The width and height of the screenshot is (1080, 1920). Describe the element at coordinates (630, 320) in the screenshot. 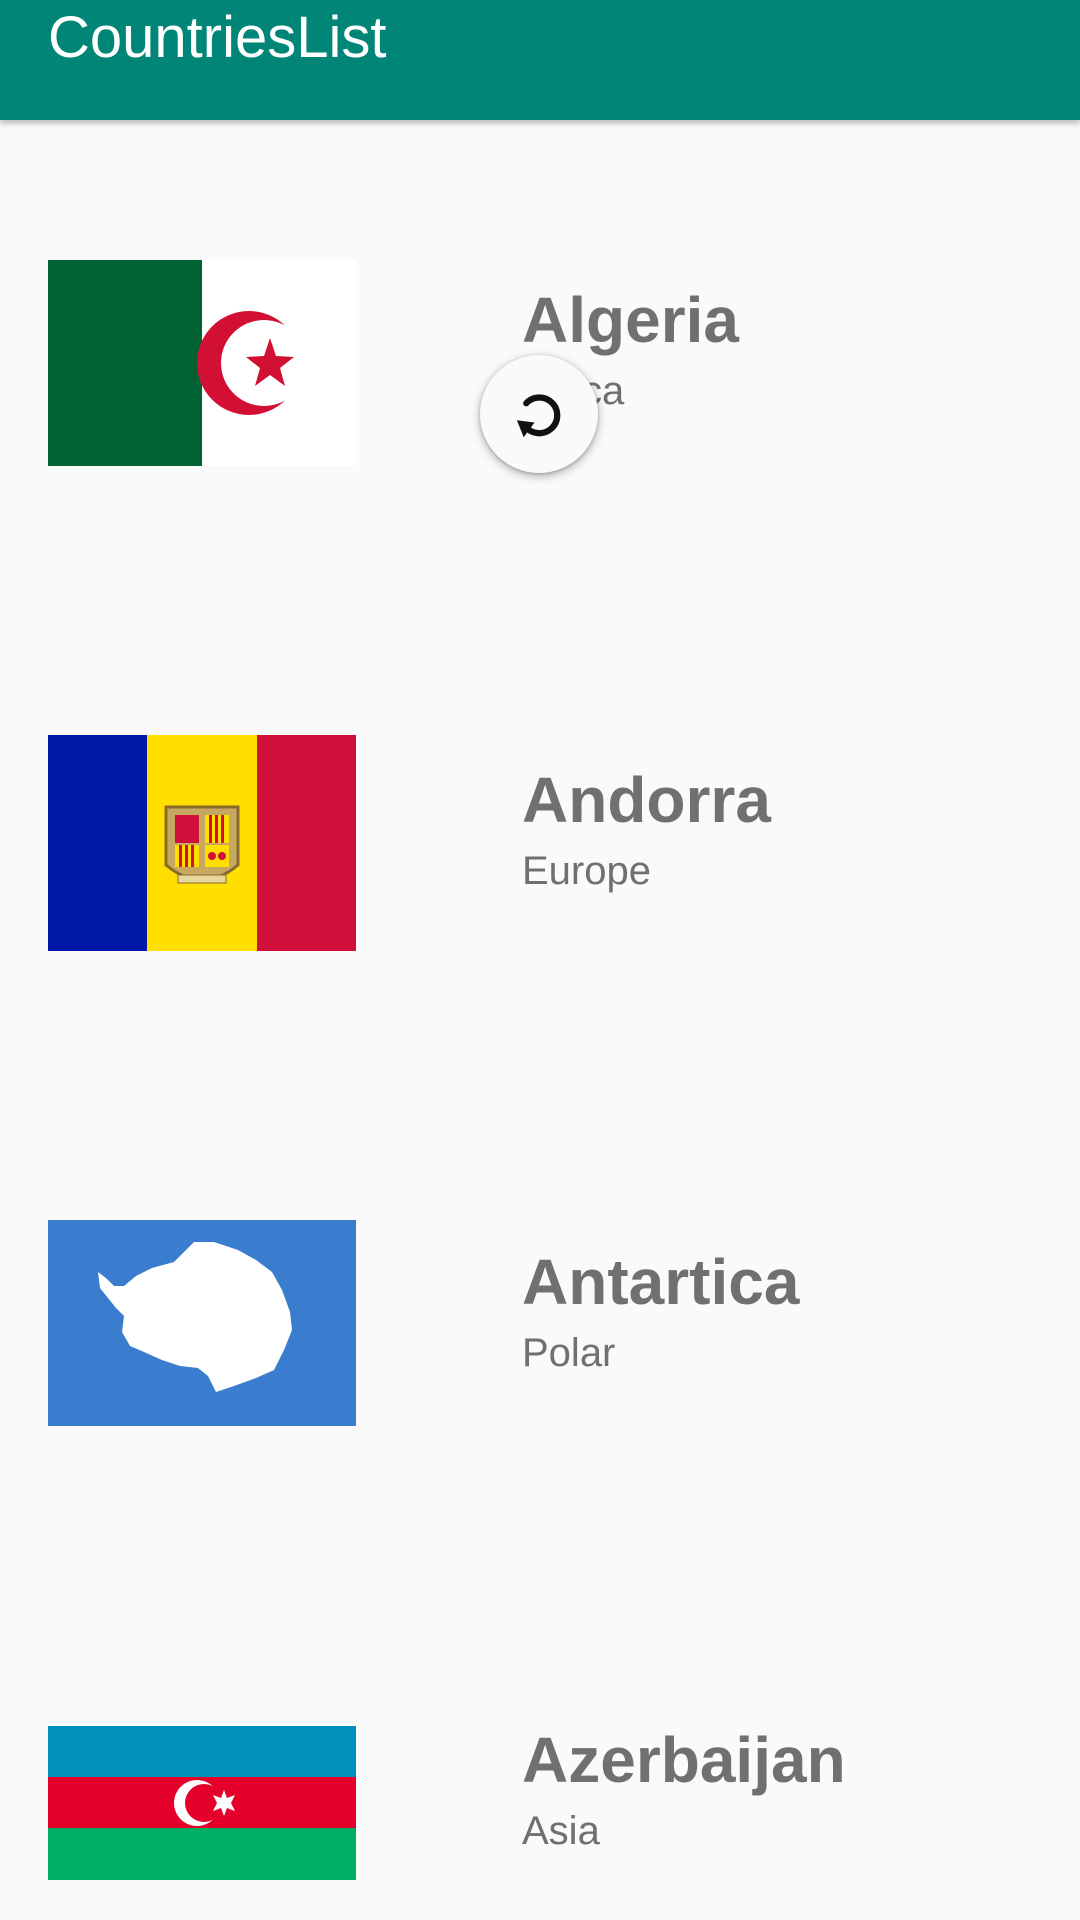

I see `country-name: Algeria` at that location.